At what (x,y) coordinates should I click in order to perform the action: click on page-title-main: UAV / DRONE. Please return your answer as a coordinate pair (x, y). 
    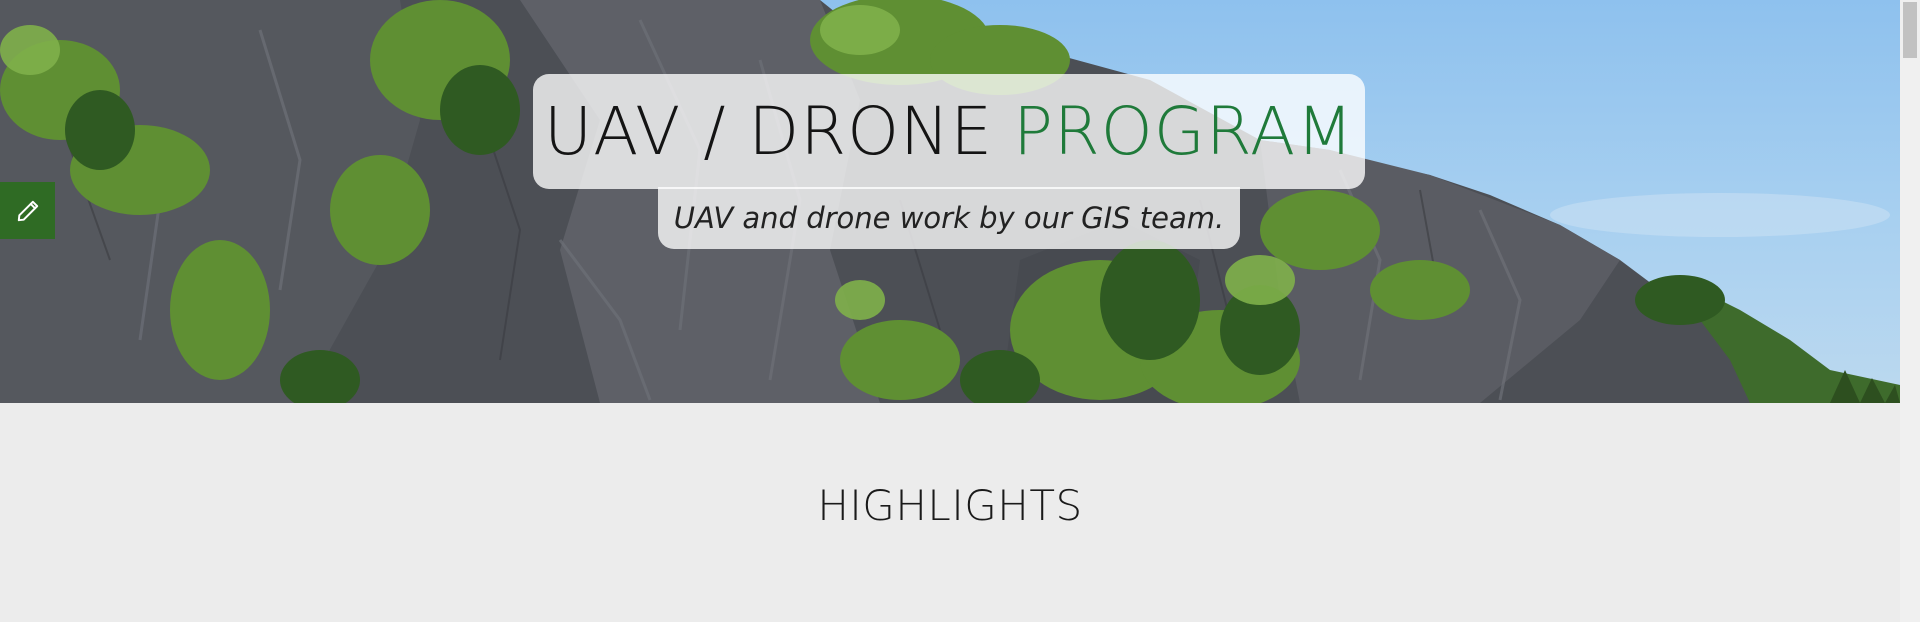
    Looking at the image, I should click on (768, 131).